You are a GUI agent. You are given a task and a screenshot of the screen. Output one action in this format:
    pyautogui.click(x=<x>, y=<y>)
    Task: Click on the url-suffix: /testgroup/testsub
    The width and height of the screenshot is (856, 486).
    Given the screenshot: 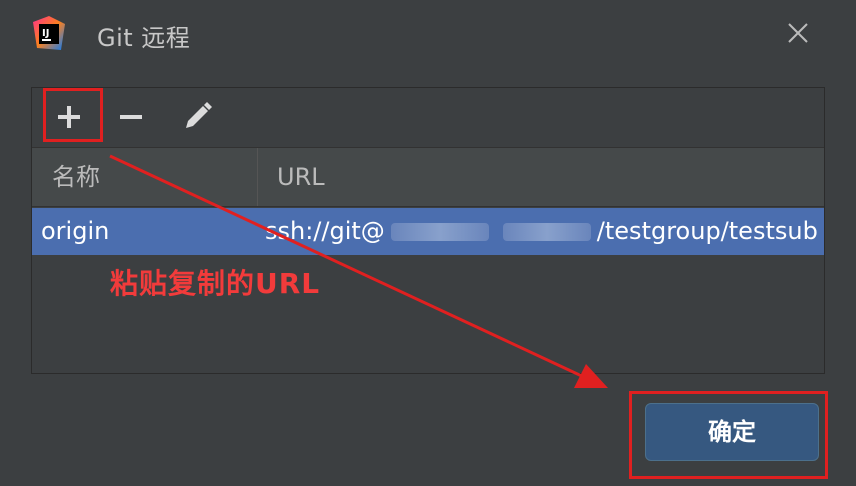 What is the action you would take?
    pyautogui.click(x=707, y=231)
    